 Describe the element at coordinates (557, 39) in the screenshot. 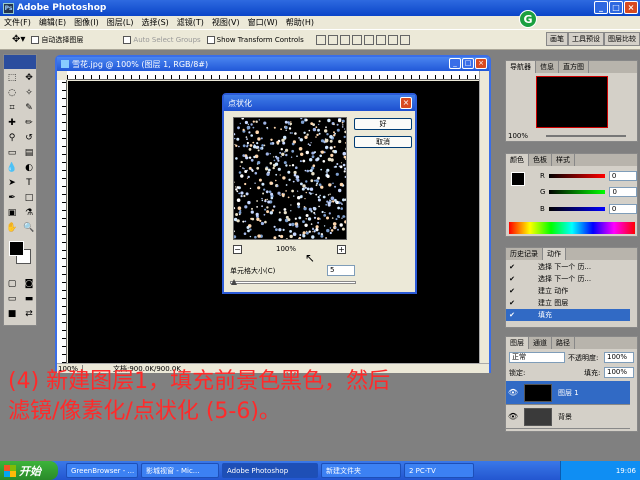

I see `palette-well-tab: 画笔` at that location.